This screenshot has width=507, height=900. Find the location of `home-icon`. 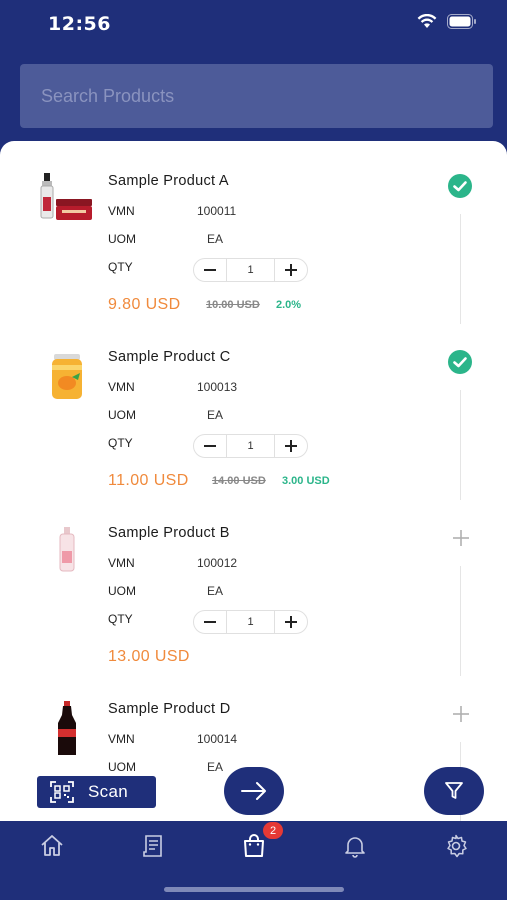

home-icon is located at coordinates (52, 846).